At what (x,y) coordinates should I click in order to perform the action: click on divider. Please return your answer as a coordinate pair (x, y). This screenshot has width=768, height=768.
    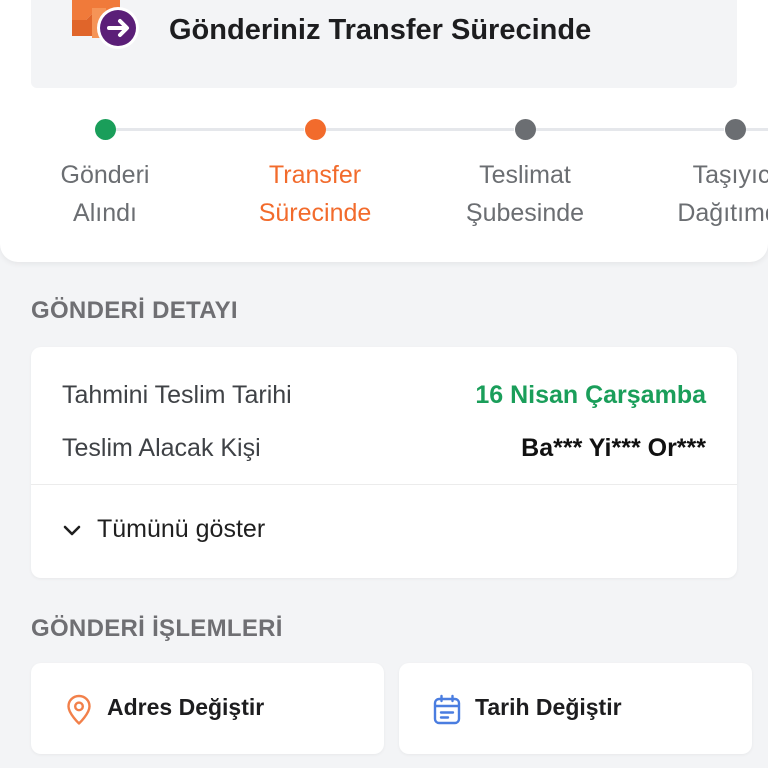
    Looking at the image, I should click on (384, 484).